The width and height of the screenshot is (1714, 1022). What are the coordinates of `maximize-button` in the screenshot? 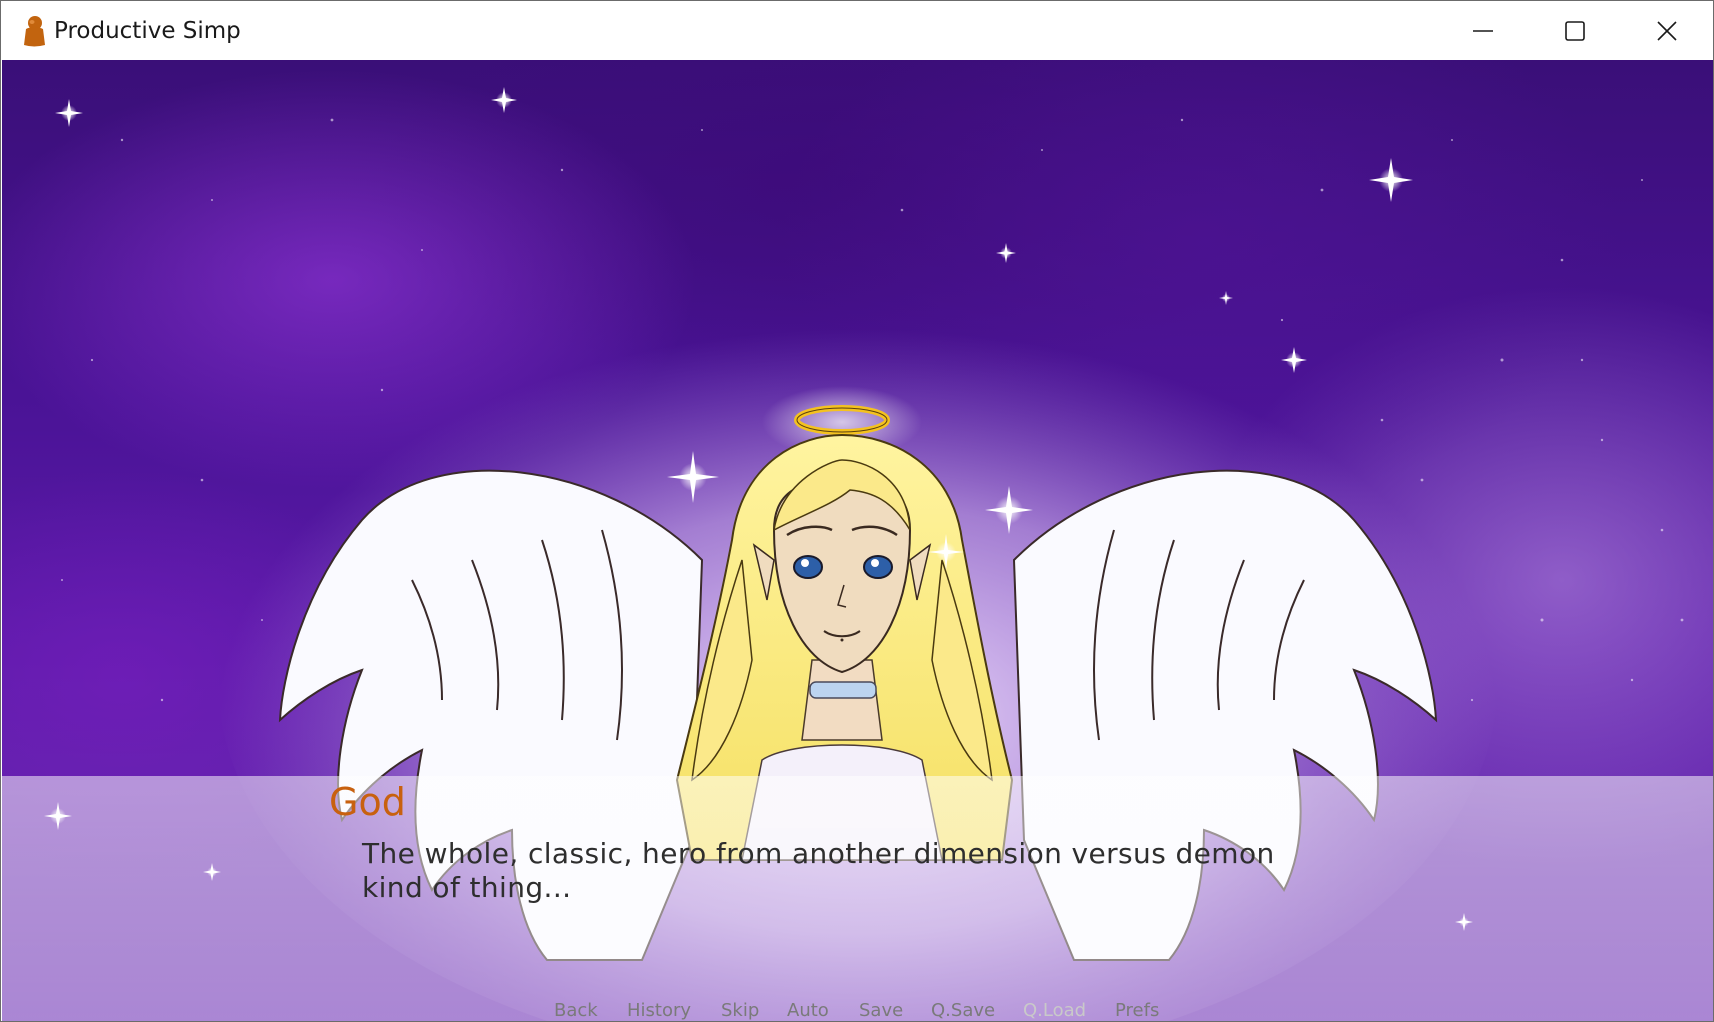 It's located at (1575, 30).